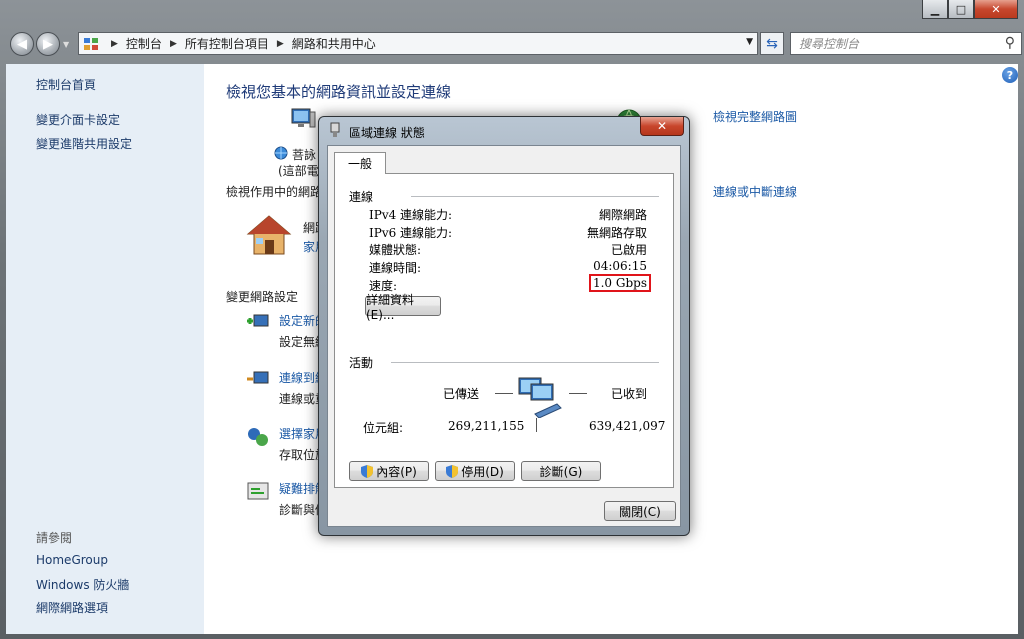 This screenshot has width=1024, height=639. Describe the element at coordinates (561, 471) in the screenshot. I see `diagnose-button: 診斷(G)` at that location.